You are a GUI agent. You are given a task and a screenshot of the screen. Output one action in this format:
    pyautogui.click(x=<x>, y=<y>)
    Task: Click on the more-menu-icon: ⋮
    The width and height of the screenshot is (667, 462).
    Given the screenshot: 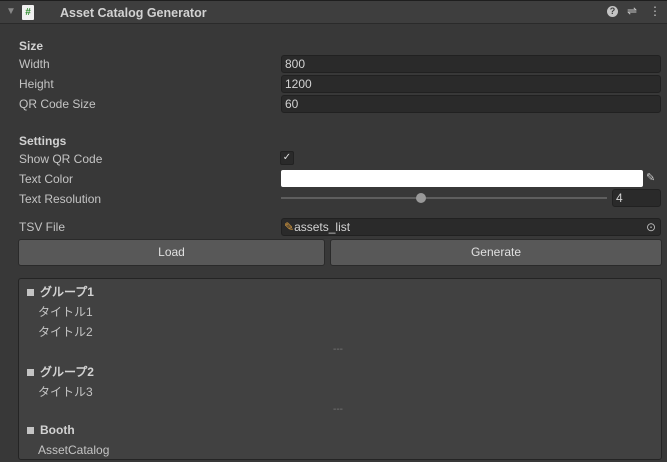 What is the action you would take?
    pyautogui.click(x=655, y=11)
    